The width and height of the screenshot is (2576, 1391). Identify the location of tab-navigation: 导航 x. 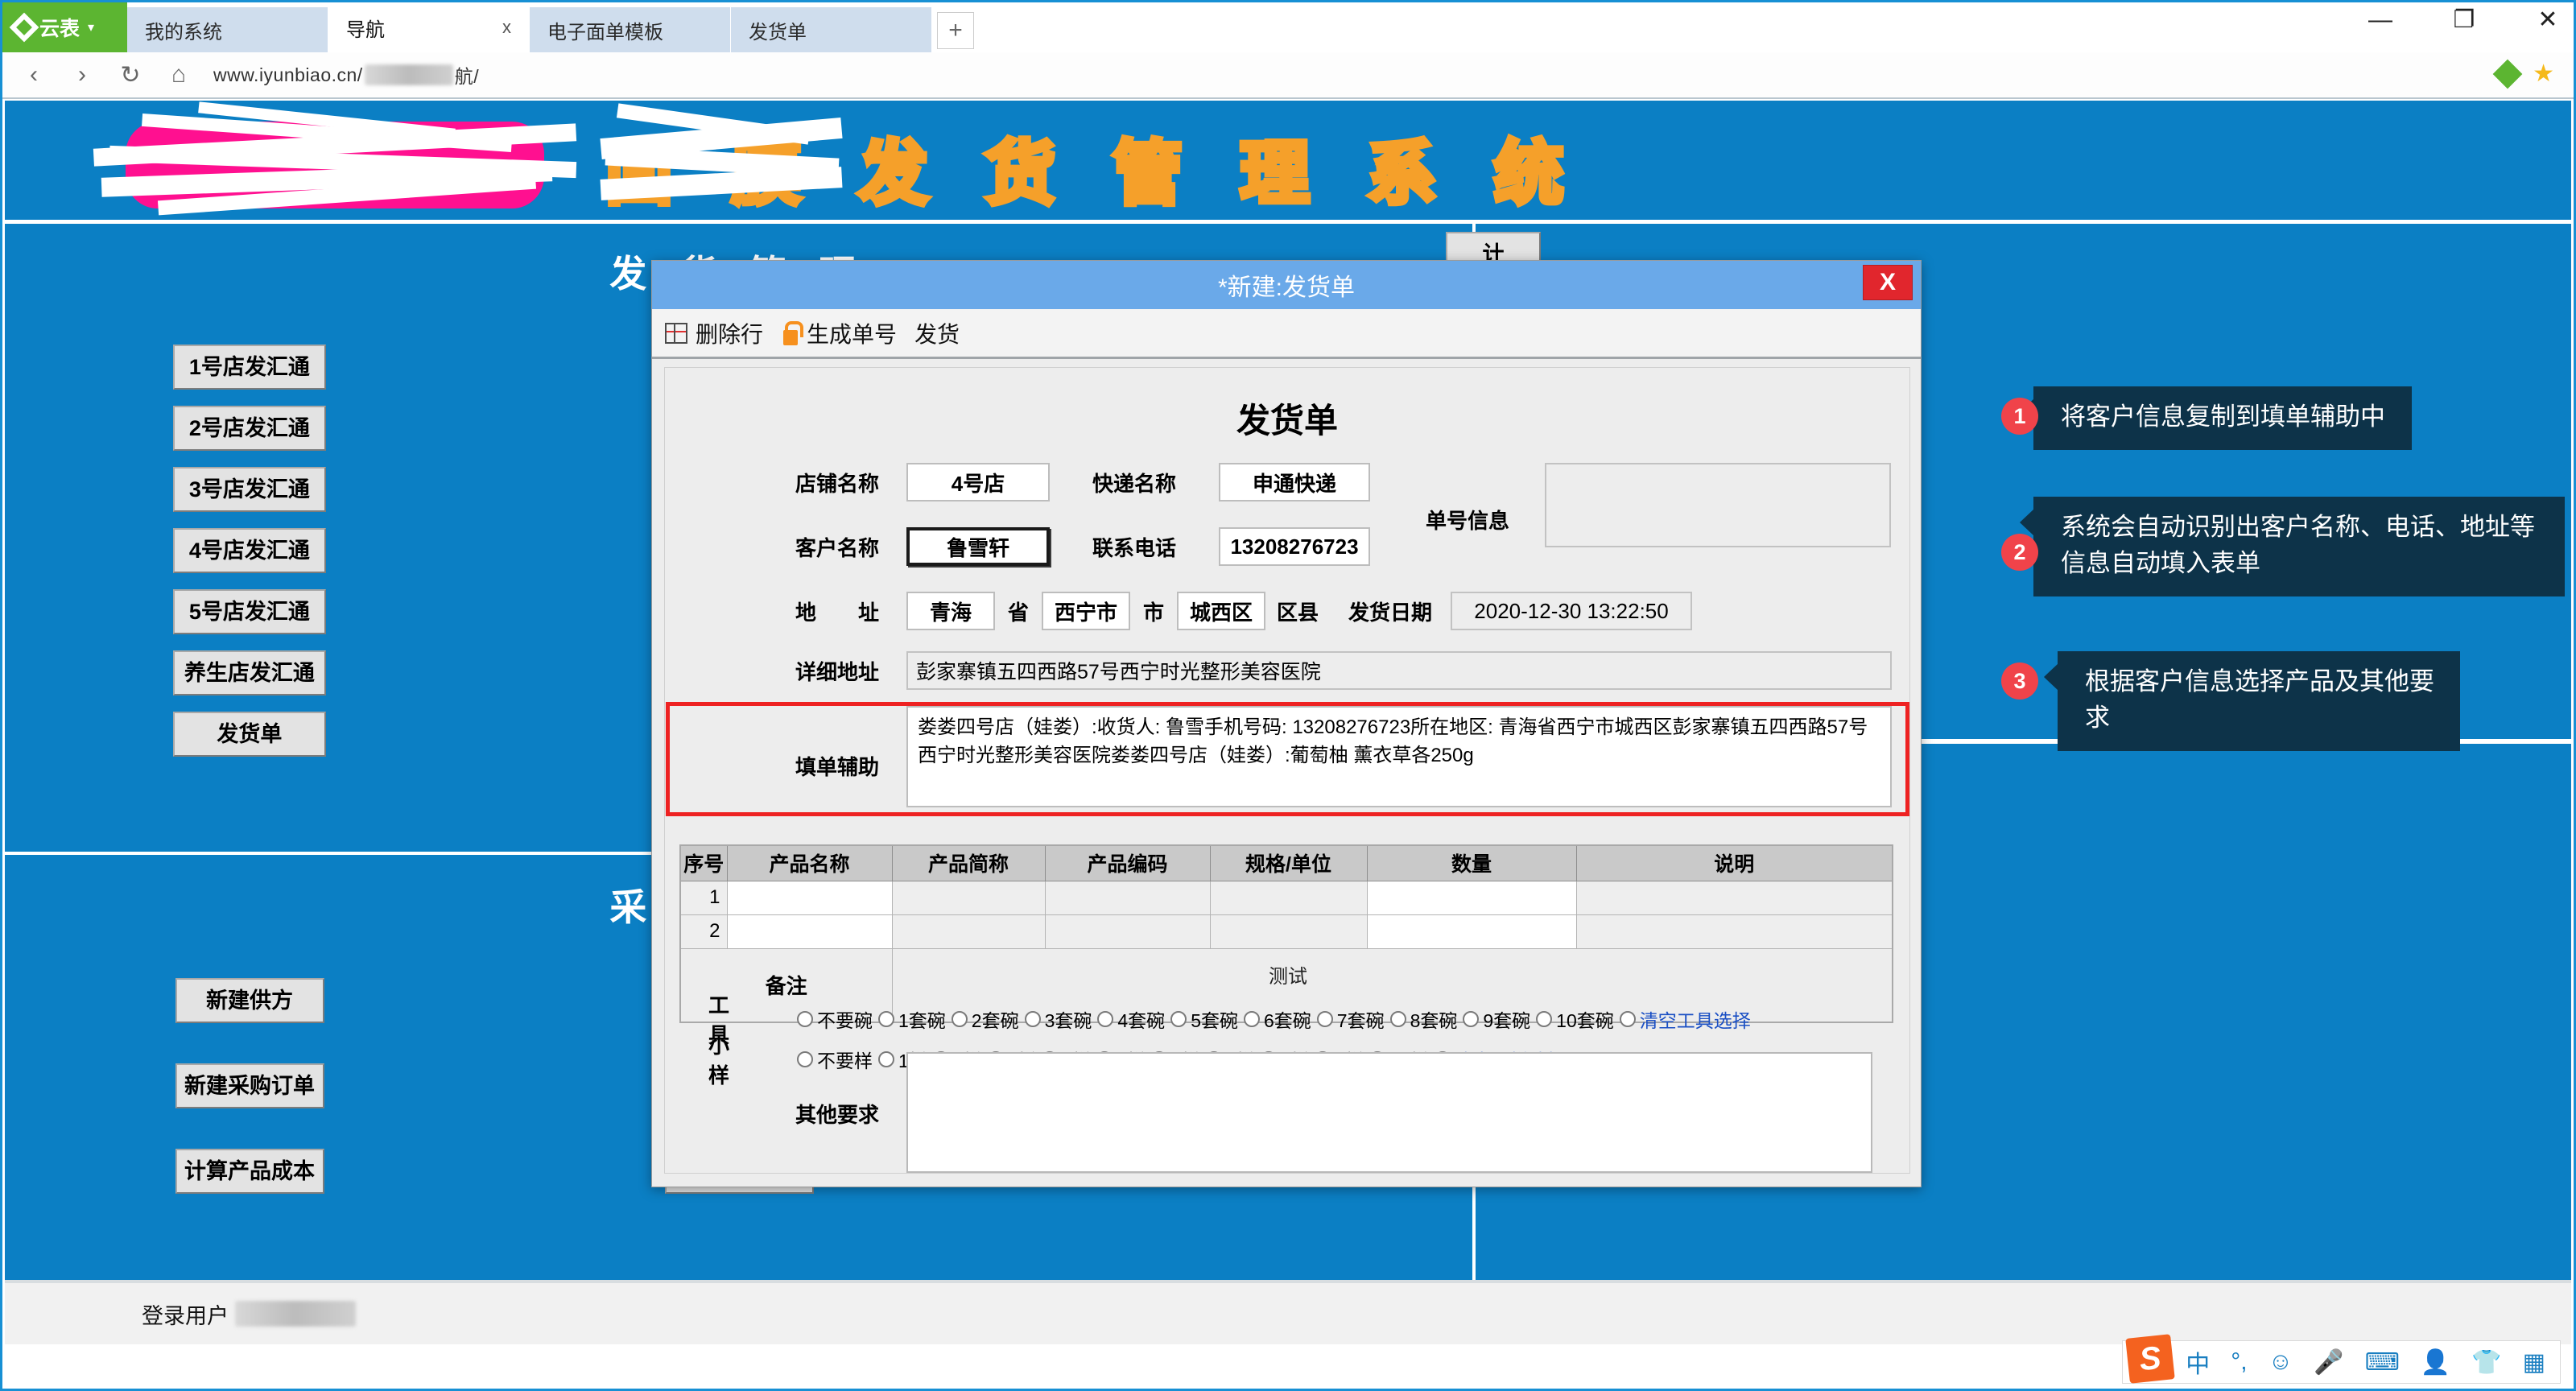
(429, 27).